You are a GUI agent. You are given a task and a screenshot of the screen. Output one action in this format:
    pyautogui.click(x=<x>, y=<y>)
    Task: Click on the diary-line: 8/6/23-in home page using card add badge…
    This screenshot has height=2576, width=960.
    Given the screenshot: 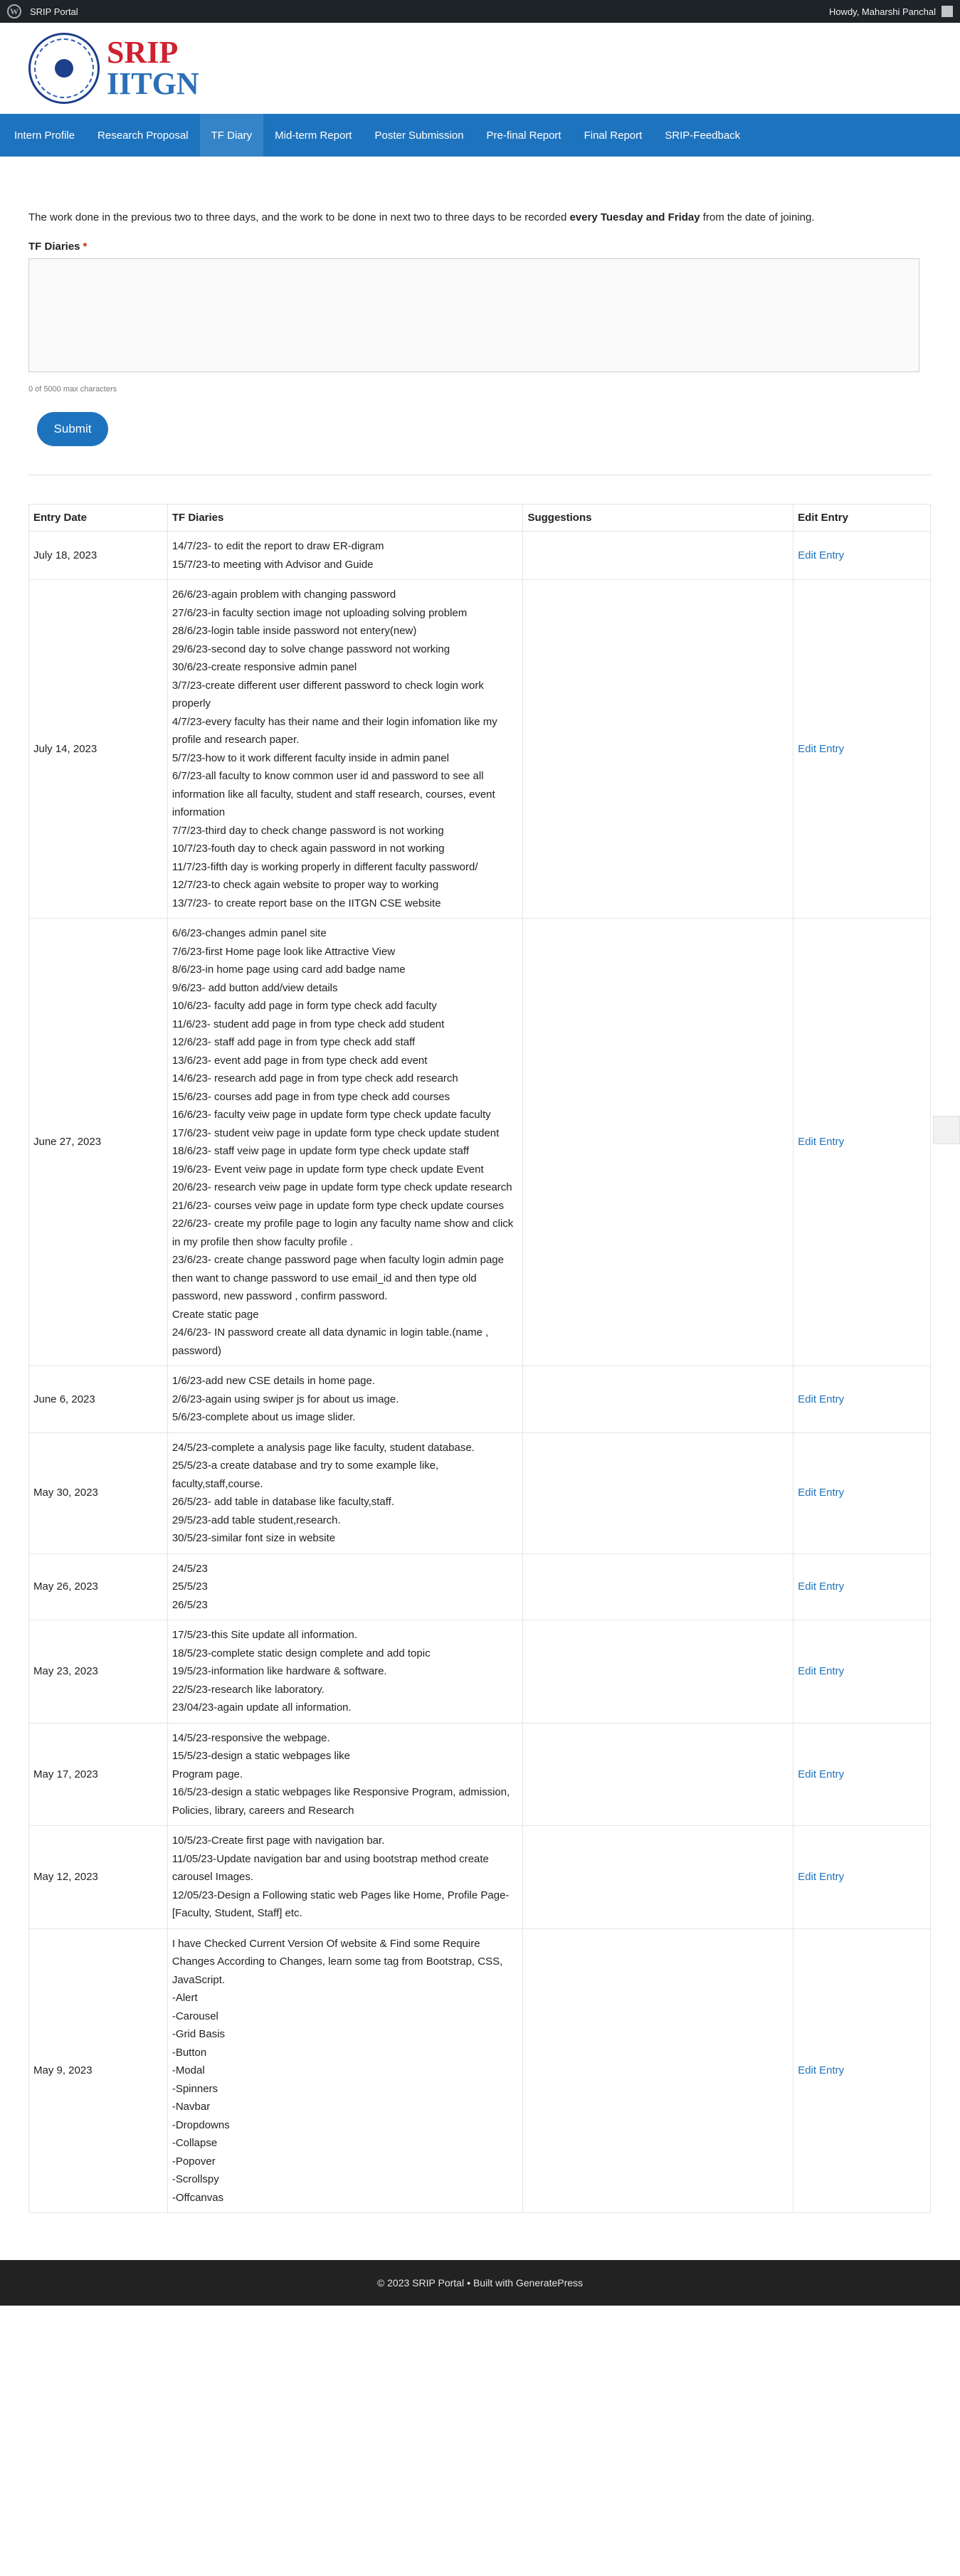 What is the action you would take?
    pyautogui.click(x=289, y=970)
    